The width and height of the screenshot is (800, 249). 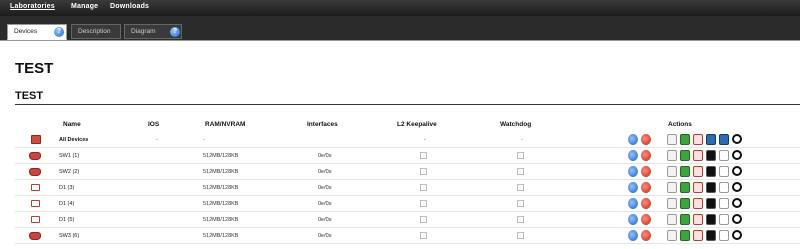 I want to click on device-name: SW2 (2), so click(x=69, y=172).